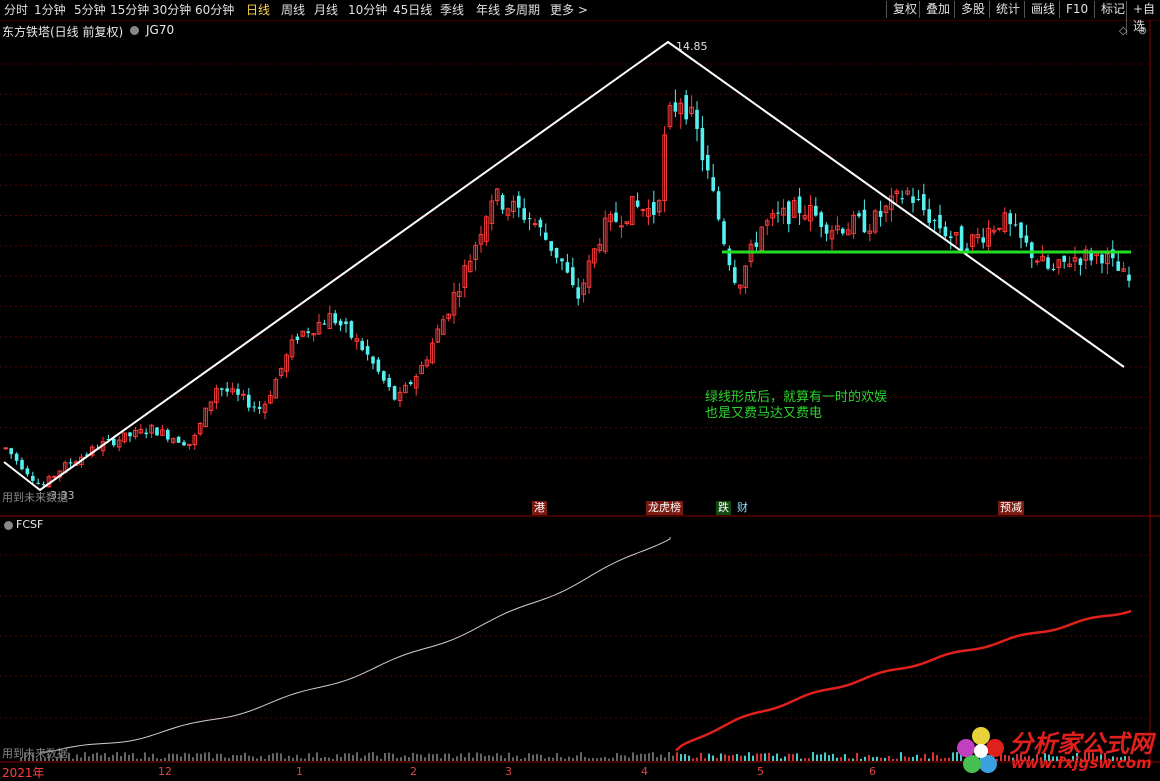 The image size is (1160, 781). I want to click on peak-price-label: 14.85, so click(692, 46).